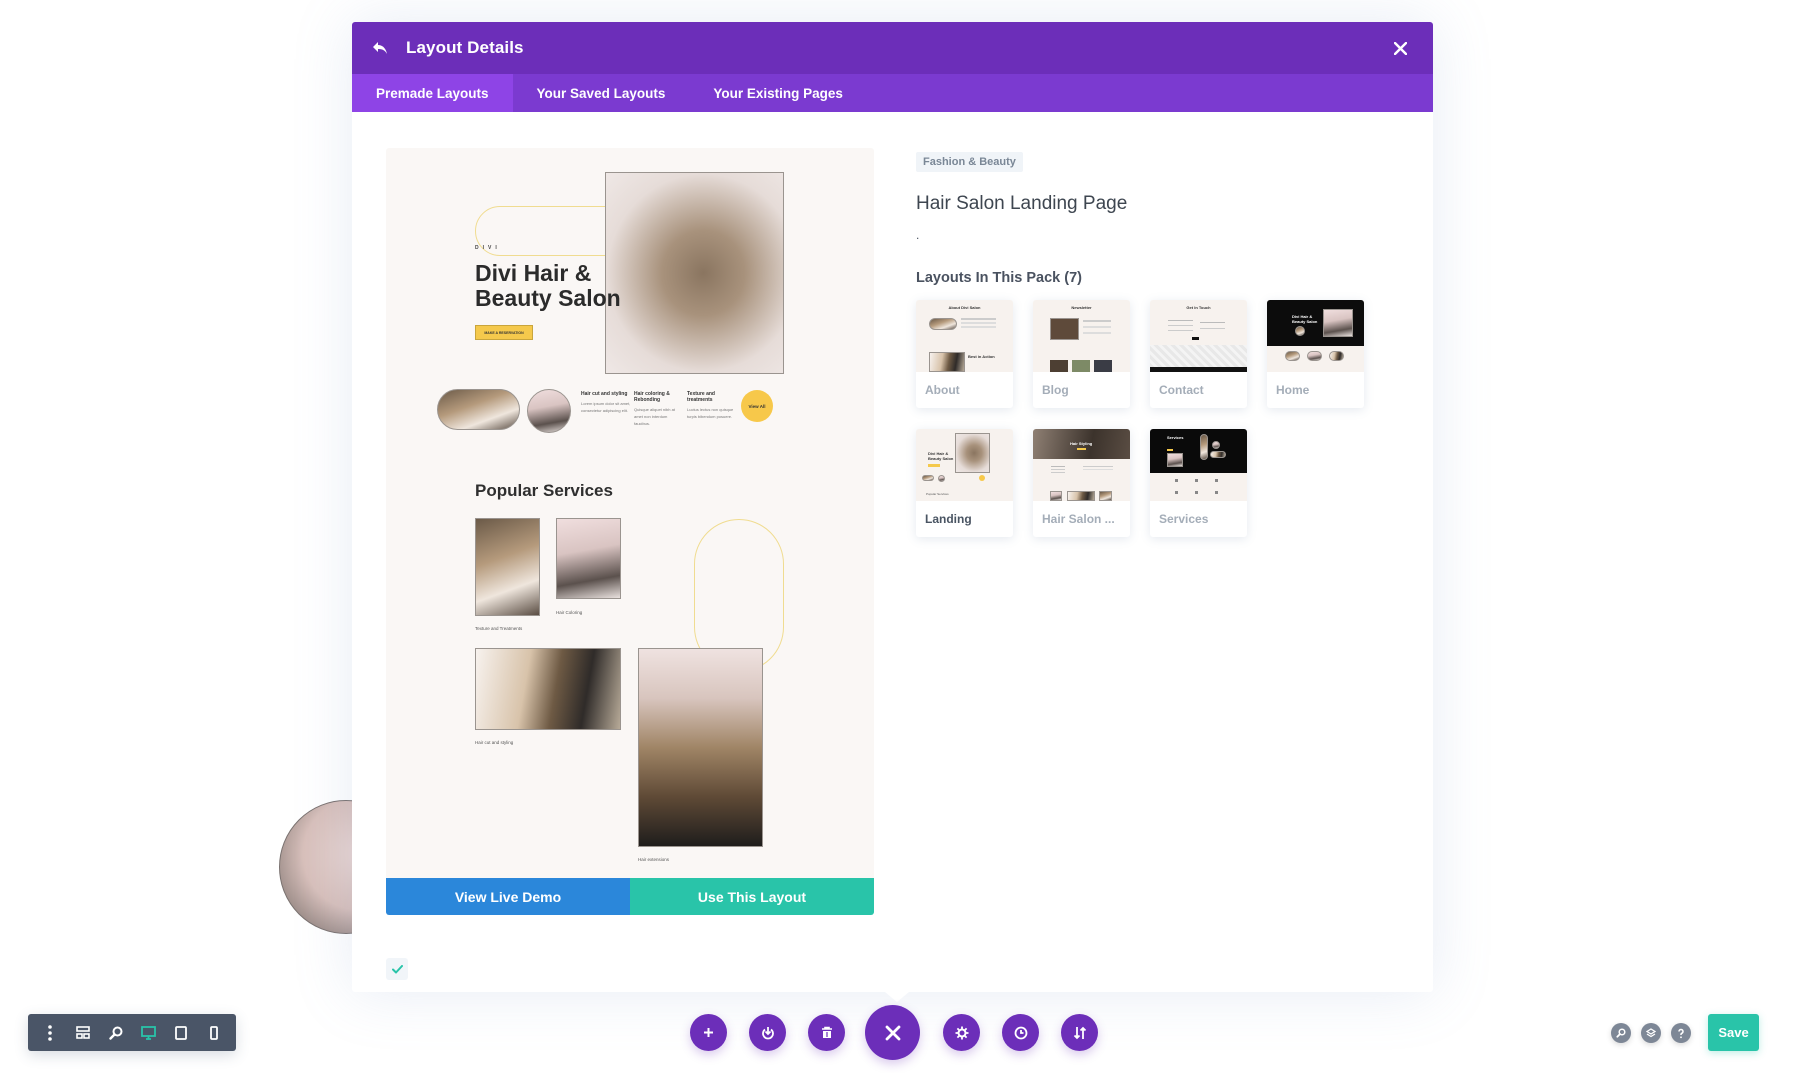 The width and height of the screenshot is (1800, 1073). What do you see at coordinates (569, 612) in the screenshot?
I see `preview-caption: Hair Coloring` at bounding box center [569, 612].